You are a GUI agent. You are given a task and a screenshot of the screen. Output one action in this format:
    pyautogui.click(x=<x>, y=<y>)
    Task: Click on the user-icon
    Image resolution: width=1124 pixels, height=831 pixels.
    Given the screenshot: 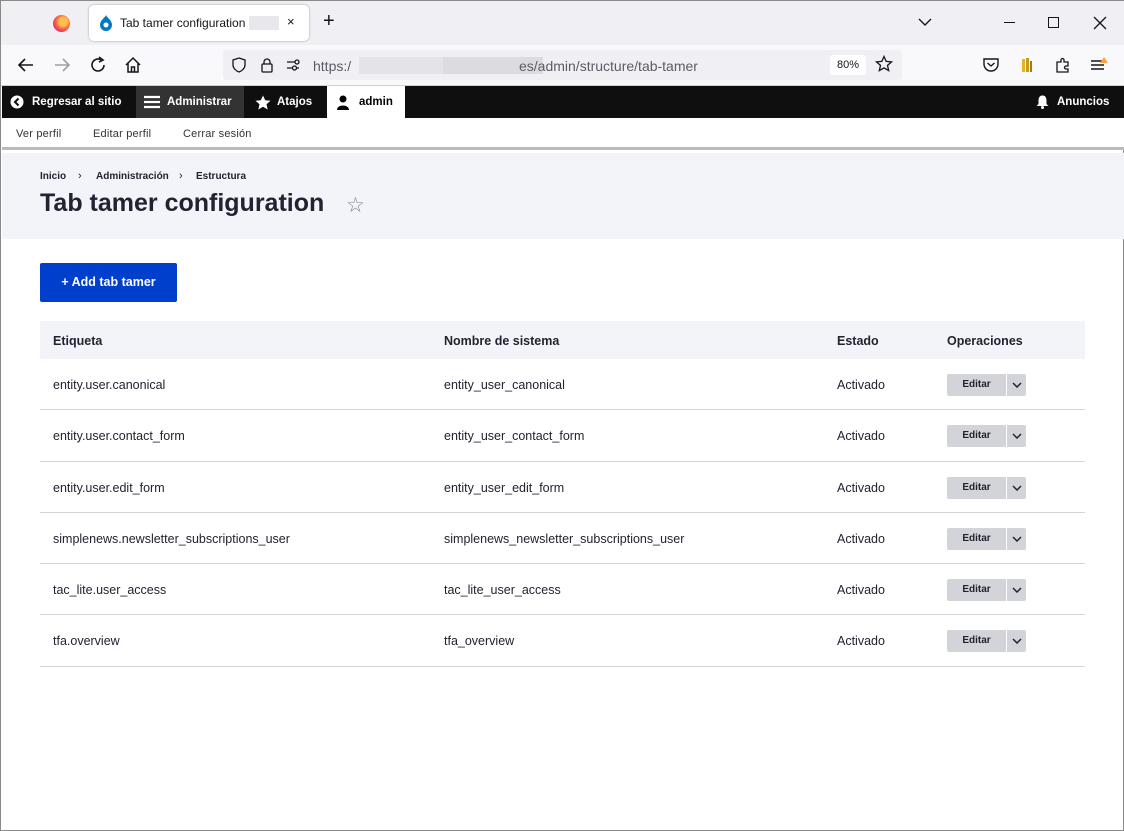 What is the action you would take?
    pyautogui.click(x=343, y=102)
    